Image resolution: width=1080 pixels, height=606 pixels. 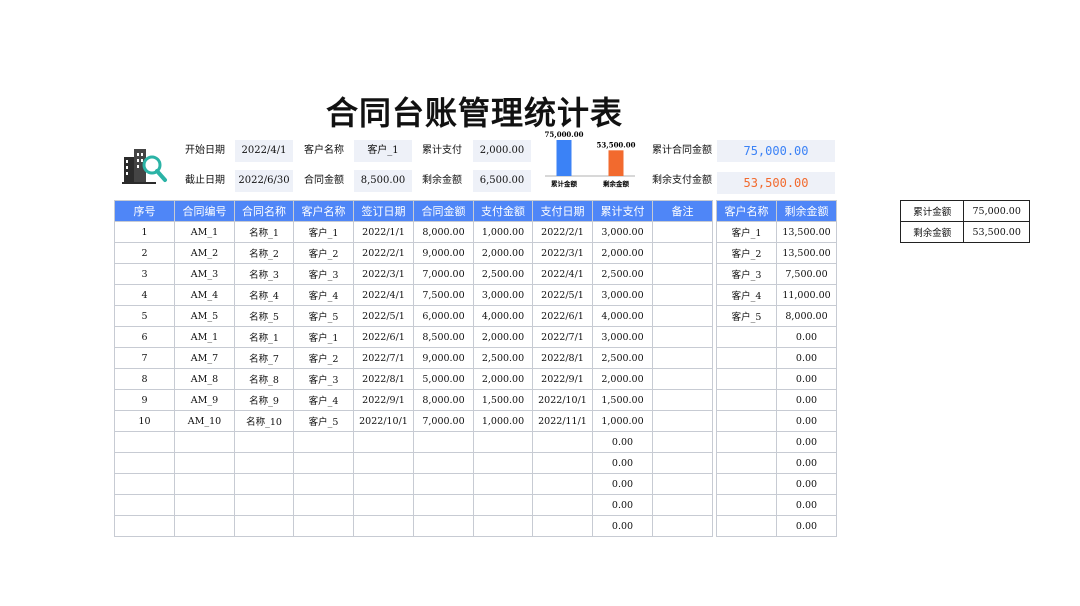 I want to click on table-cell: 6,000.00, so click(x=443, y=316).